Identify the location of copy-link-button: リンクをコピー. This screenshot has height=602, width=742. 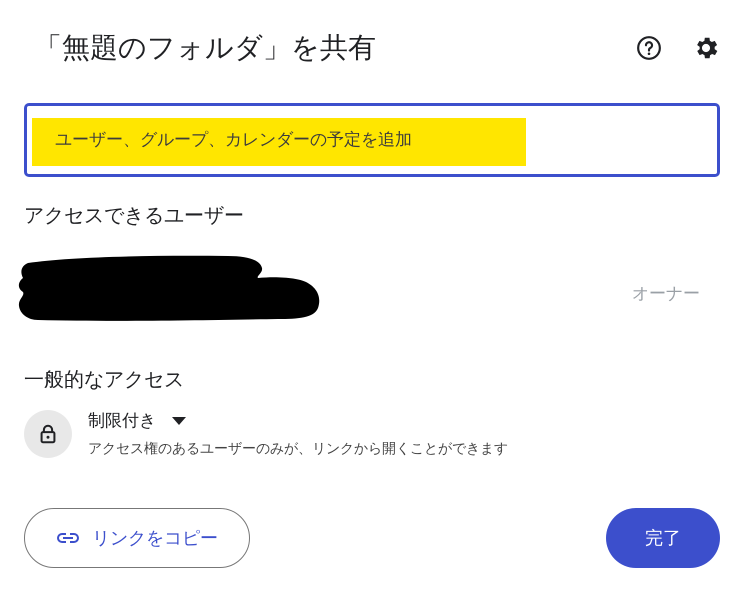
(137, 538).